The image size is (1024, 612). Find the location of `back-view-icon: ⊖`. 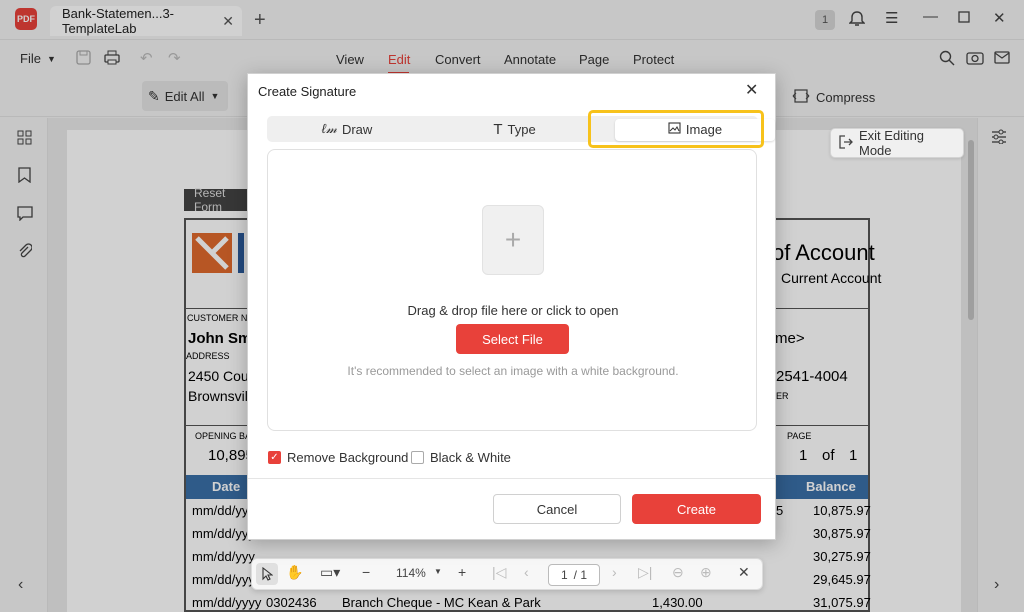

back-view-icon: ⊖ is located at coordinates (678, 572).